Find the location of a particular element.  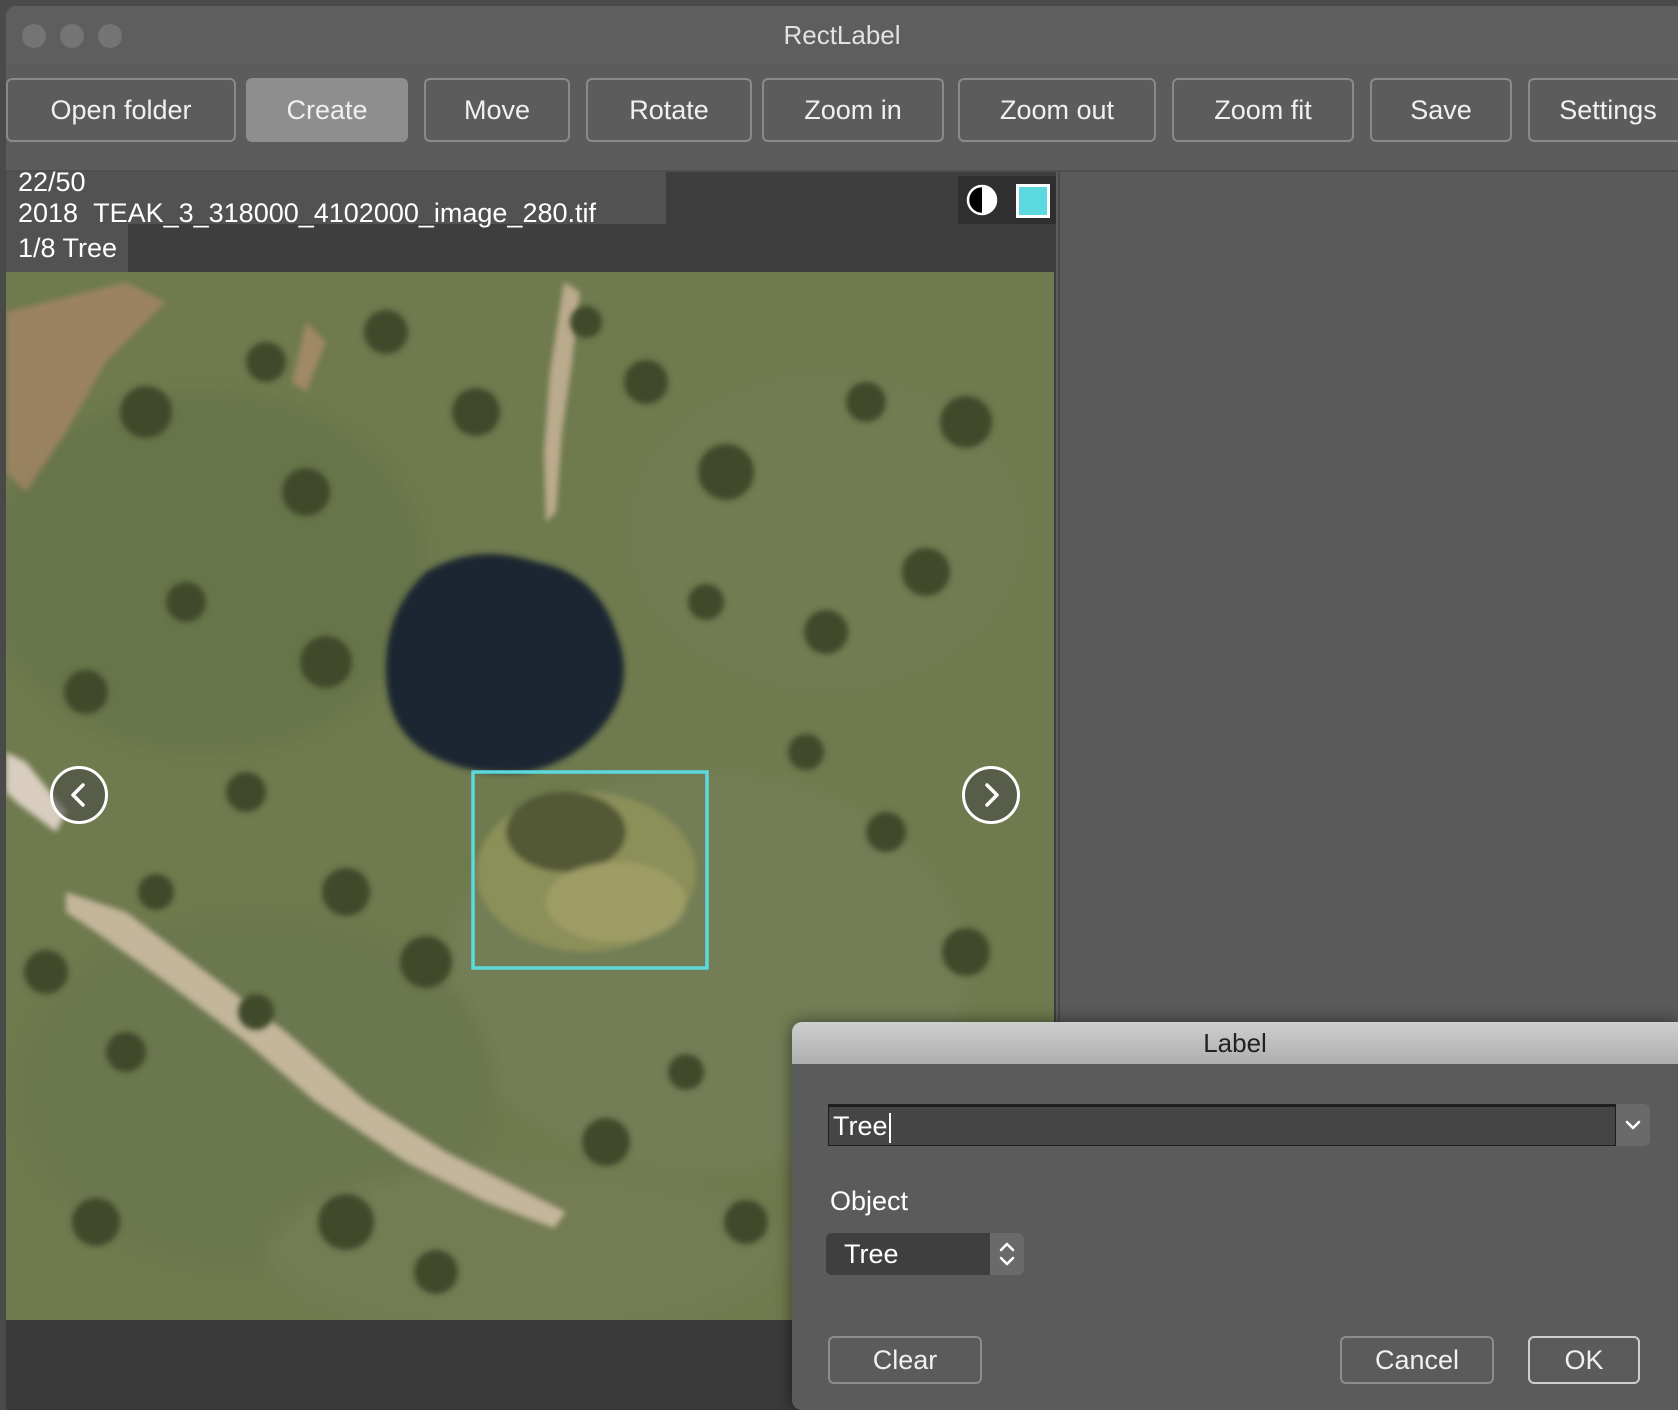

object-selected-value: Tree is located at coordinates (871, 1254).